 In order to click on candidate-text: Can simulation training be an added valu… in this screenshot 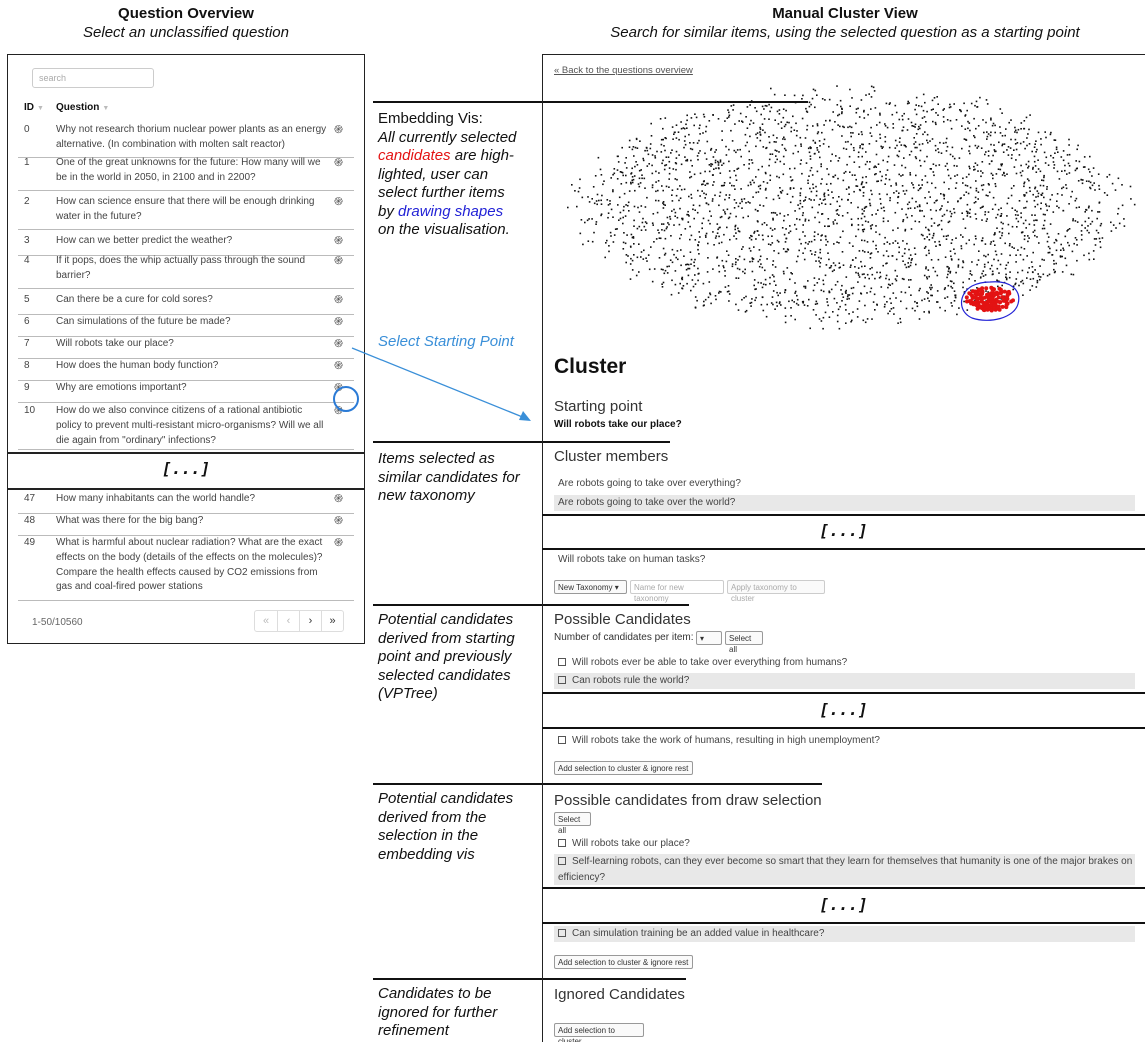, I will do `click(698, 933)`.